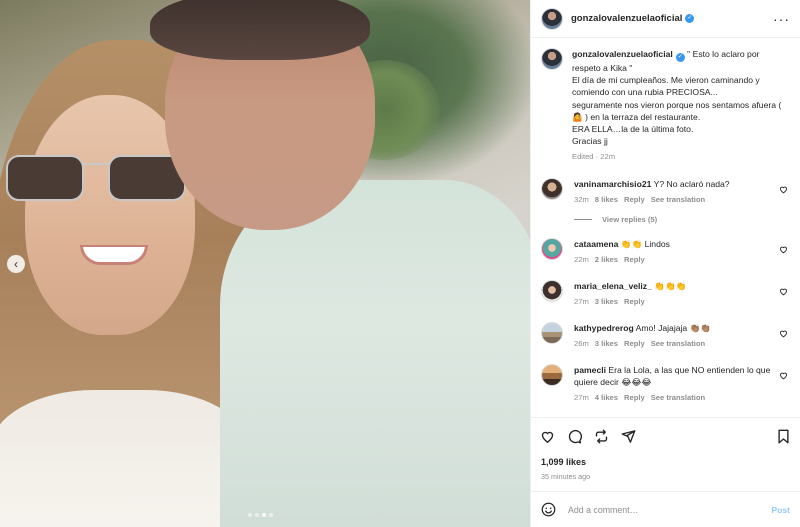 The image size is (800, 527). What do you see at coordinates (645, 243) in the screenshot?
I see `comment-text: 👏👏 Lindos` at bounding box center [645, 243].